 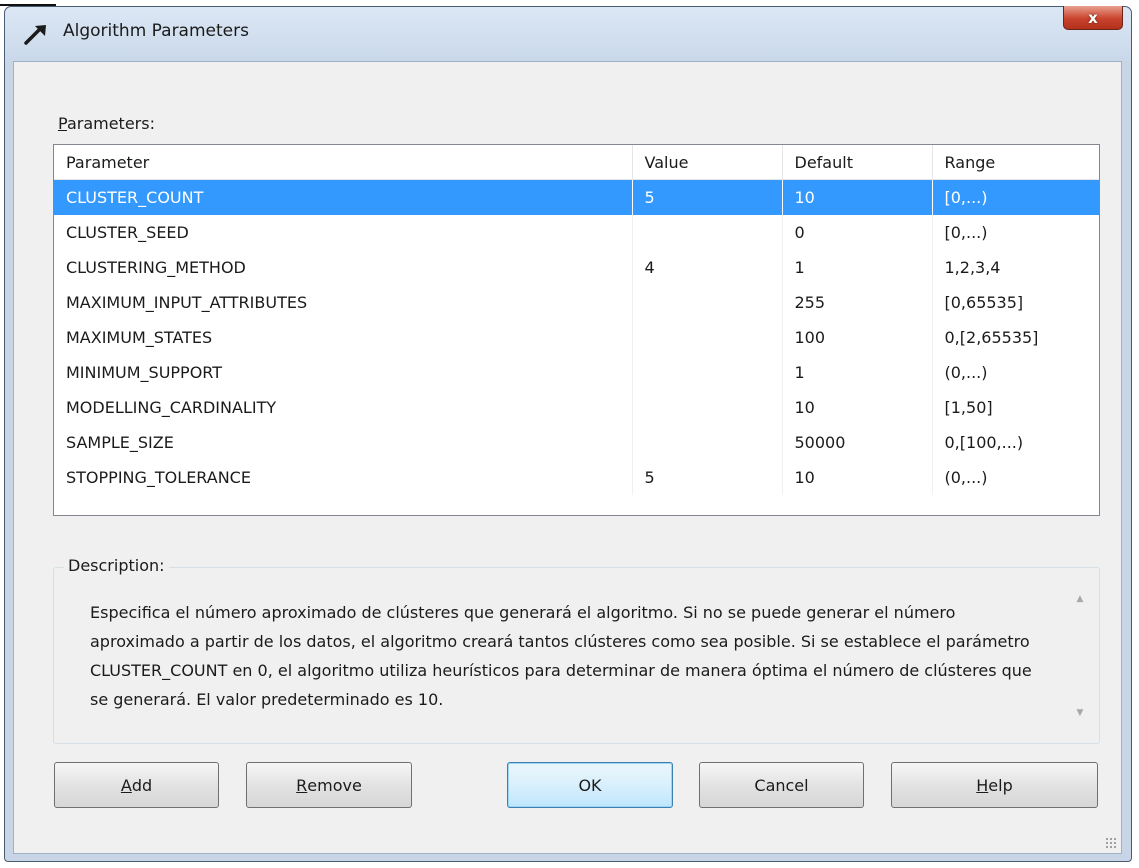 I want to click on help-button-accelerator: H, so click(x=982, y=785).